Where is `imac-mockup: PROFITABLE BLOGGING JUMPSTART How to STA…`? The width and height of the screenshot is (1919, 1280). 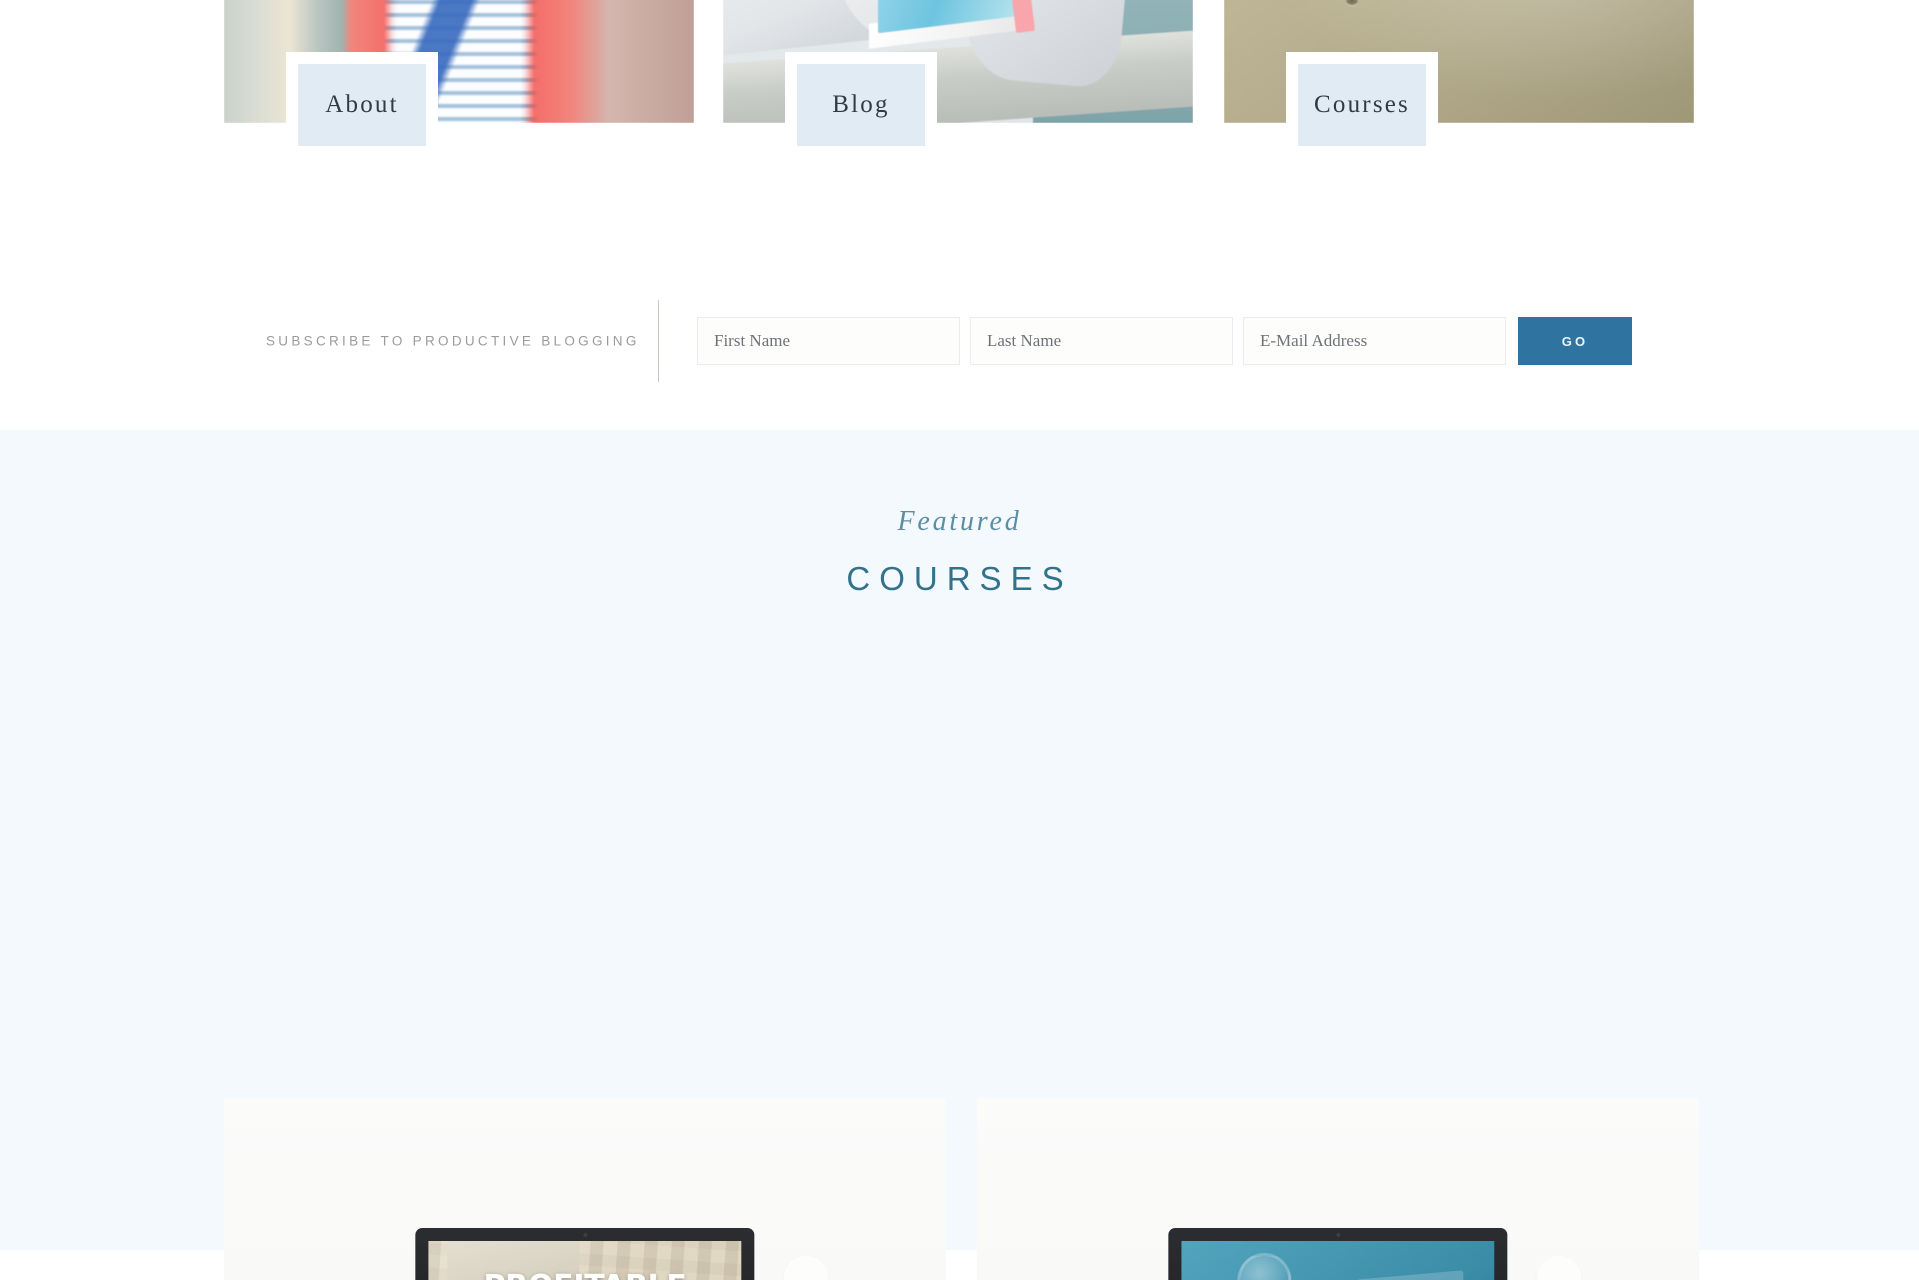 imac-mockup: PROFITABLE BLOGGING JUMPSTART How to STA… is located at coordinates (585, 1253).